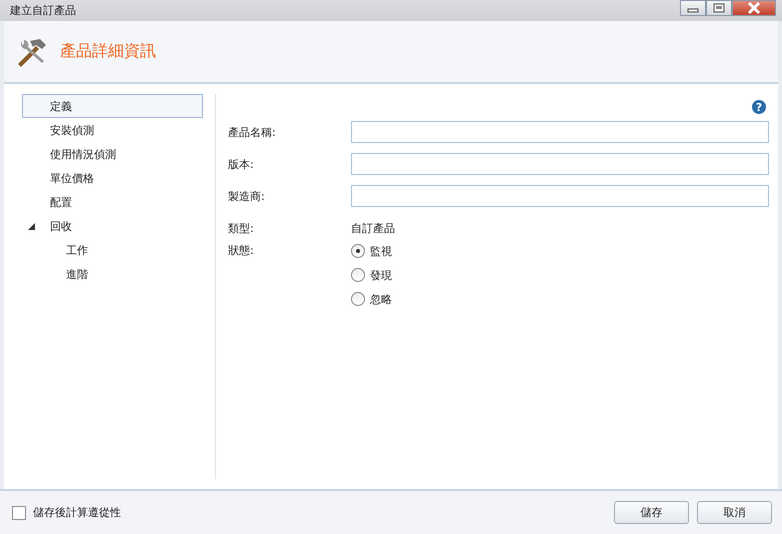  What do you see at coordinates (651, 512) in the screenshot?
I see `save-button: 儲存` at bounding box center [651, 512].